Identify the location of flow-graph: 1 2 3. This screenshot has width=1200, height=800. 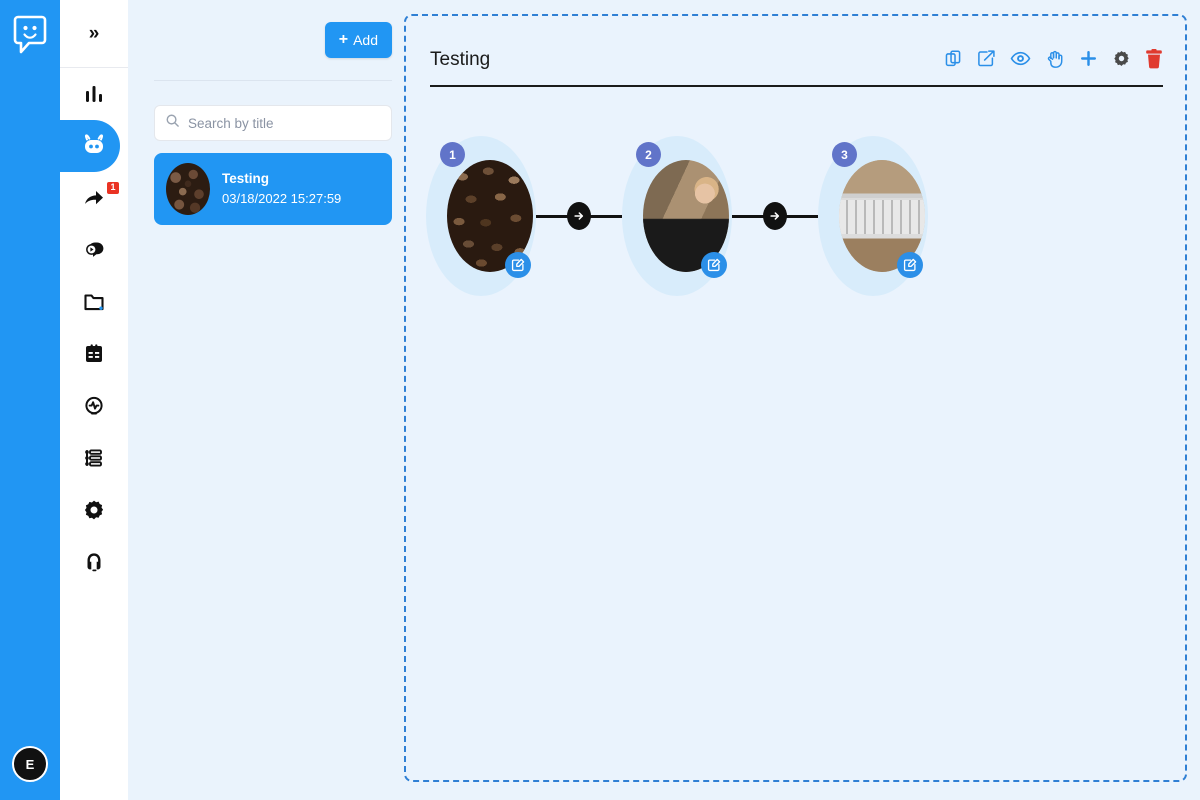
(677, 216).